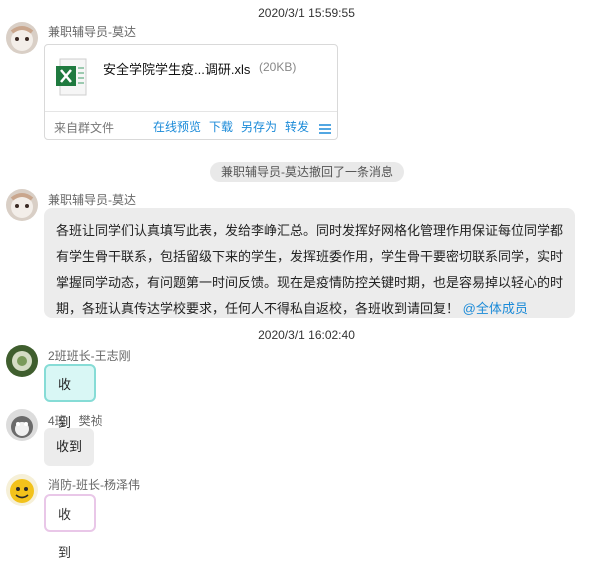 This screenshot has width=613, height=572. Describe the element at coordinates (191, 111) in the screenshot. I see `divider` at that location.